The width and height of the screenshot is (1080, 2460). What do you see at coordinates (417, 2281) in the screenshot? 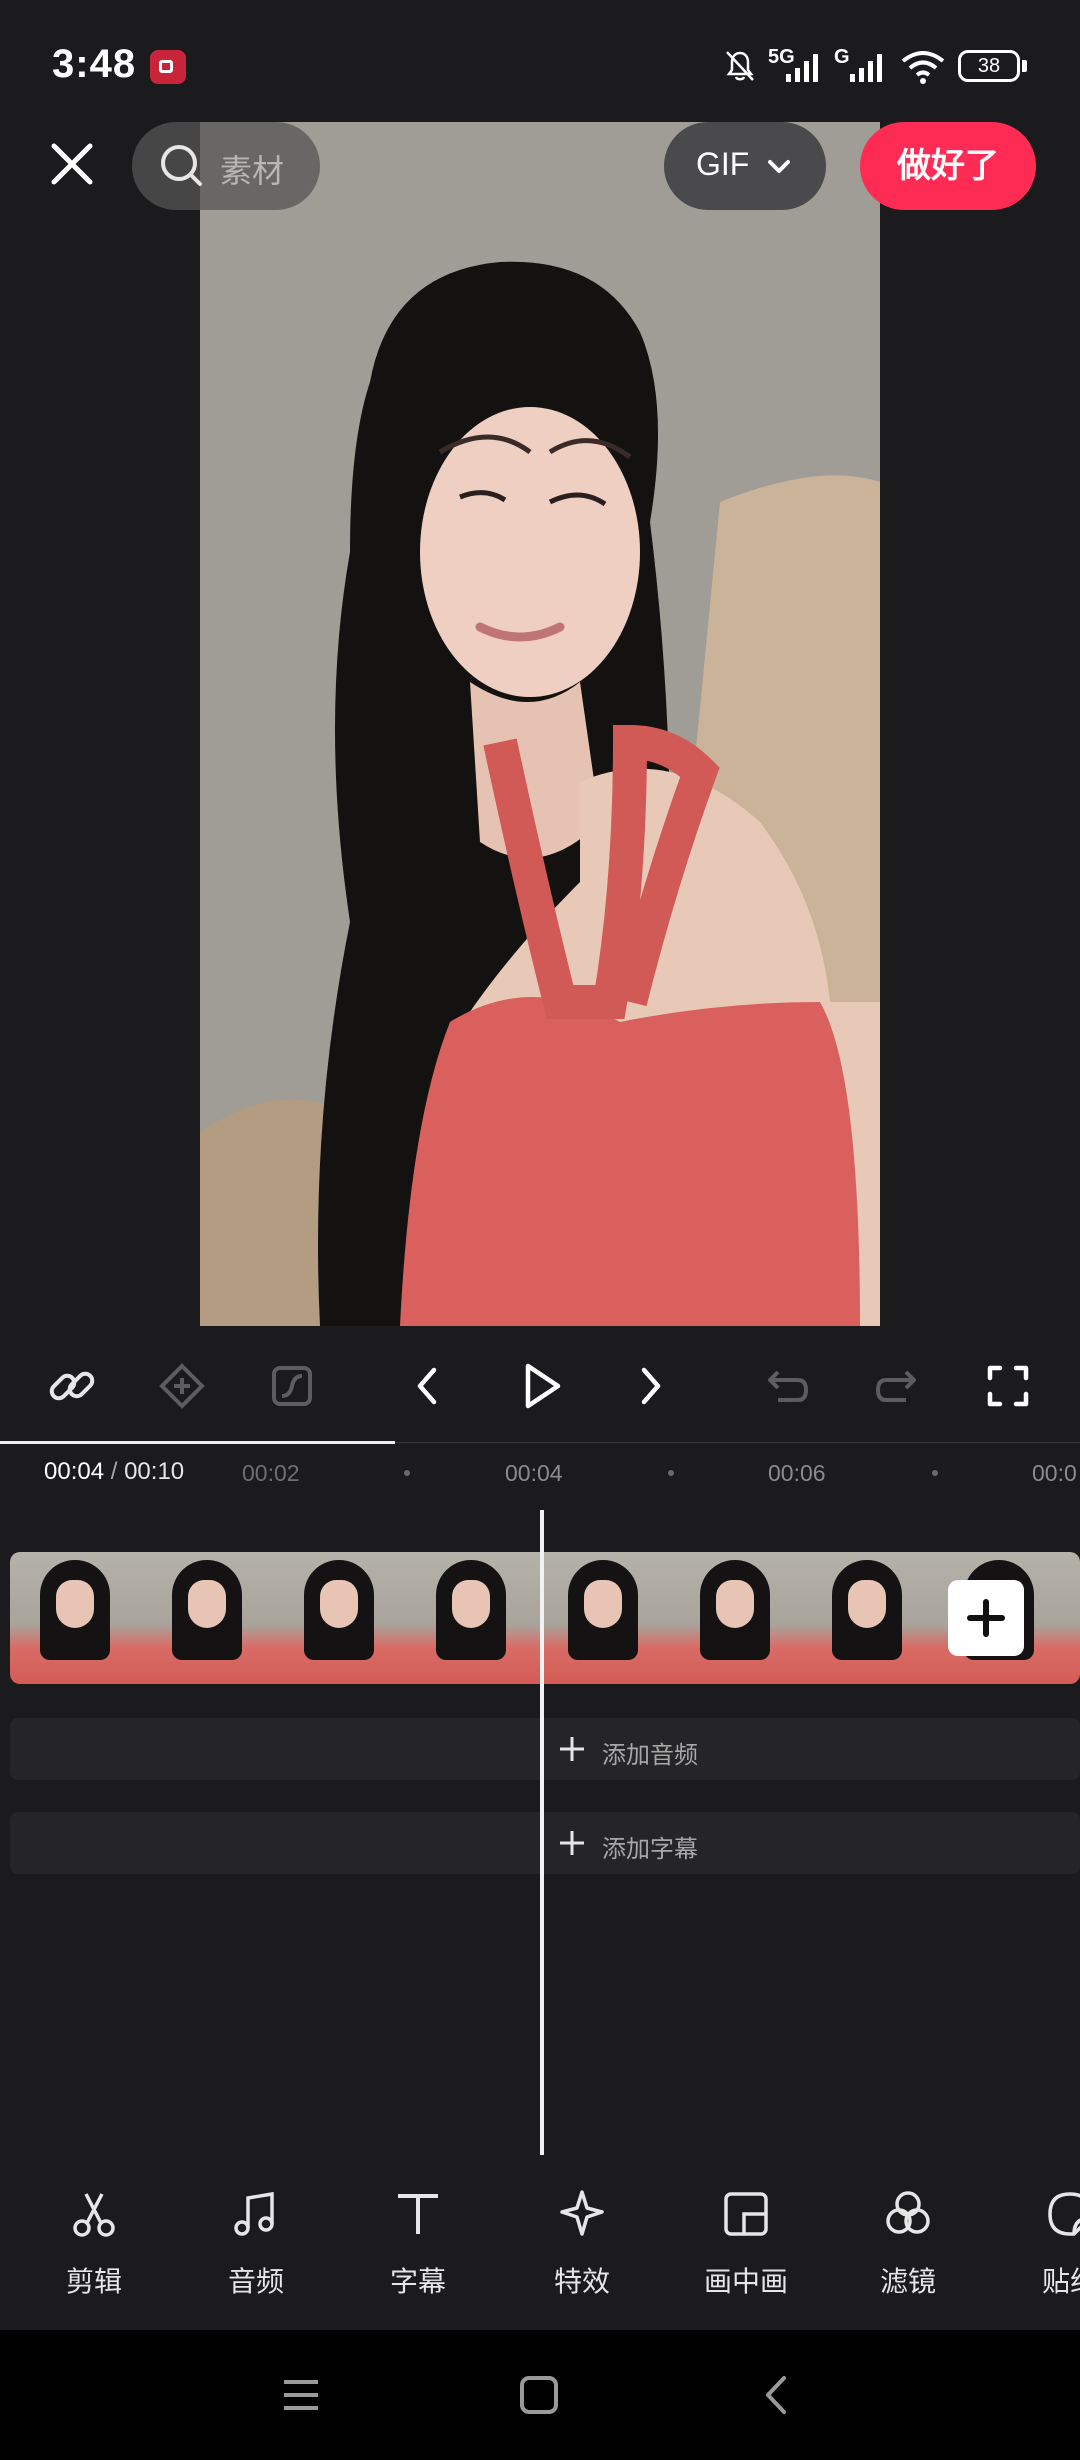
I see `tool-label: 字幕` at bounding box center [417, 2281].